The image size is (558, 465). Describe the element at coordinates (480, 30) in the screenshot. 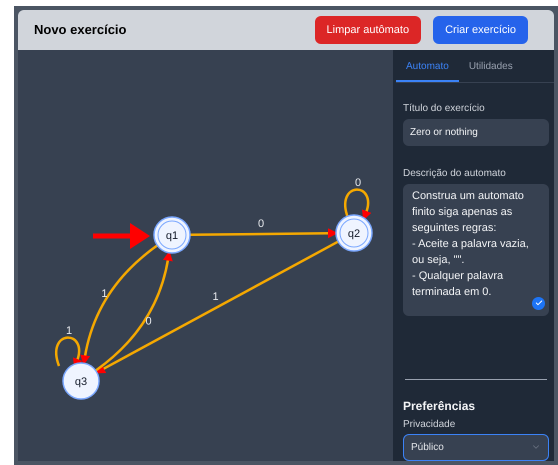

I see `action-button: Criar exercício` at that location.